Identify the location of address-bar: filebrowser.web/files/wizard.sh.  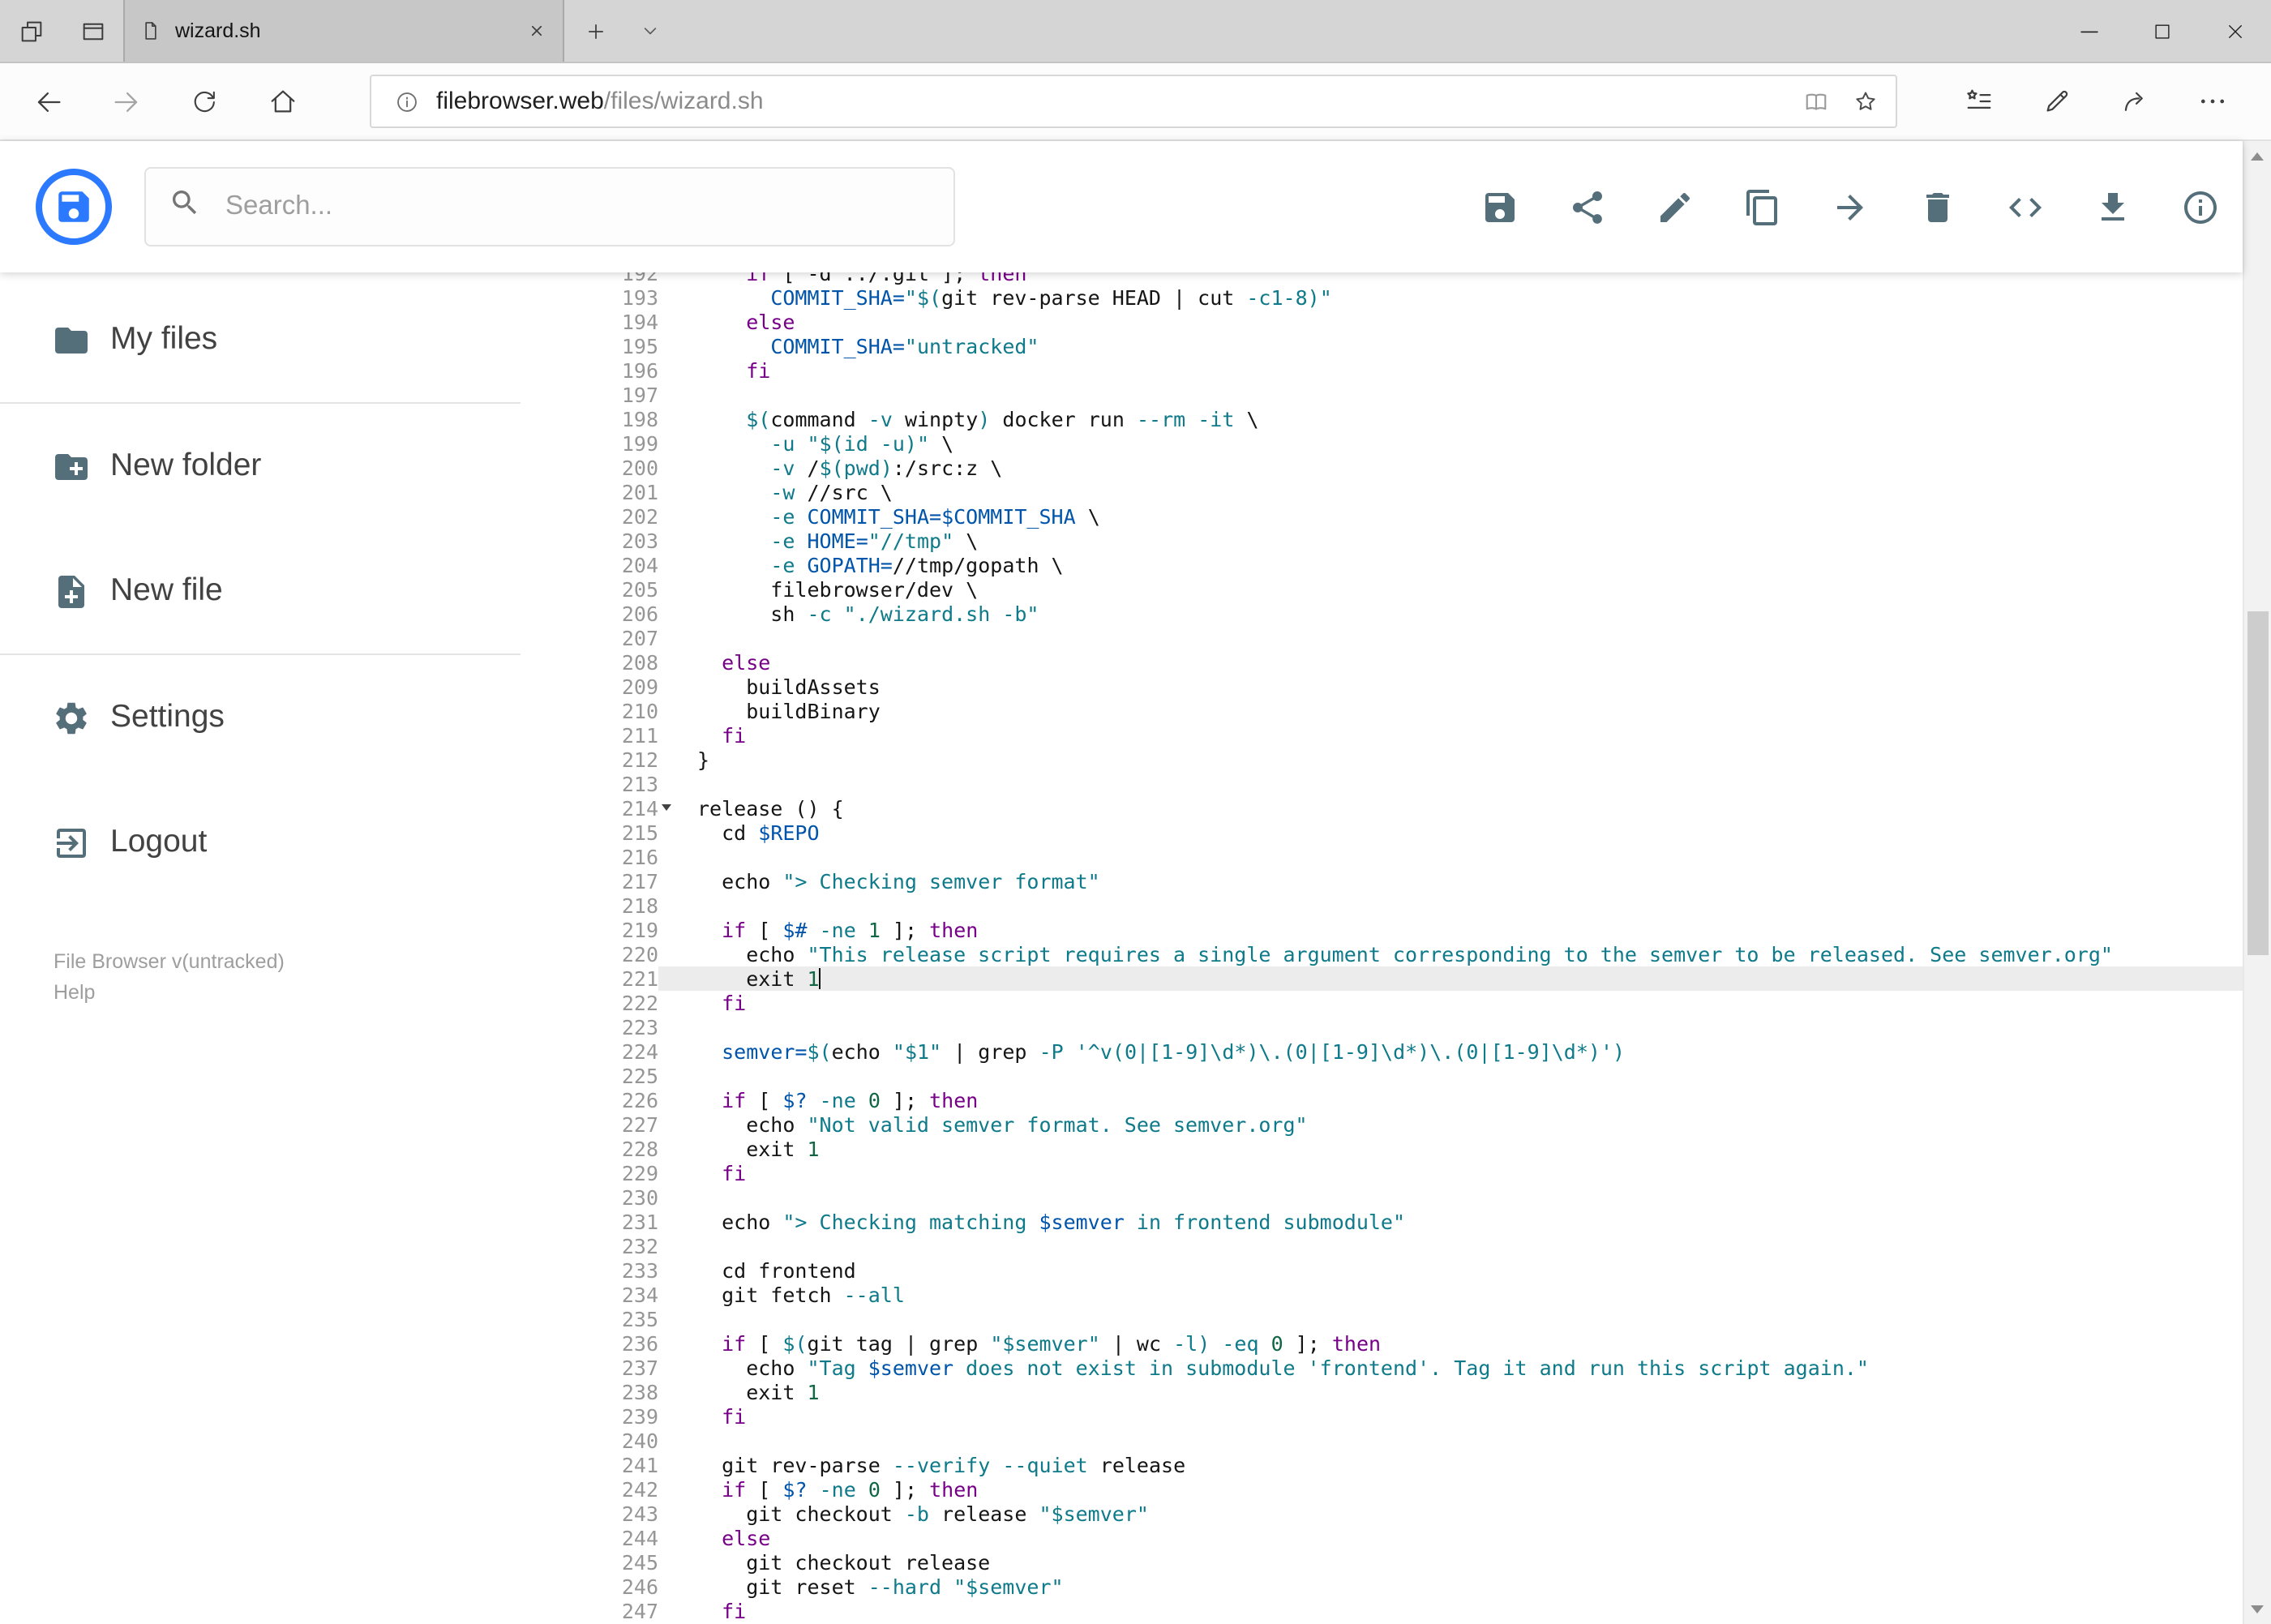
(1133, 102).